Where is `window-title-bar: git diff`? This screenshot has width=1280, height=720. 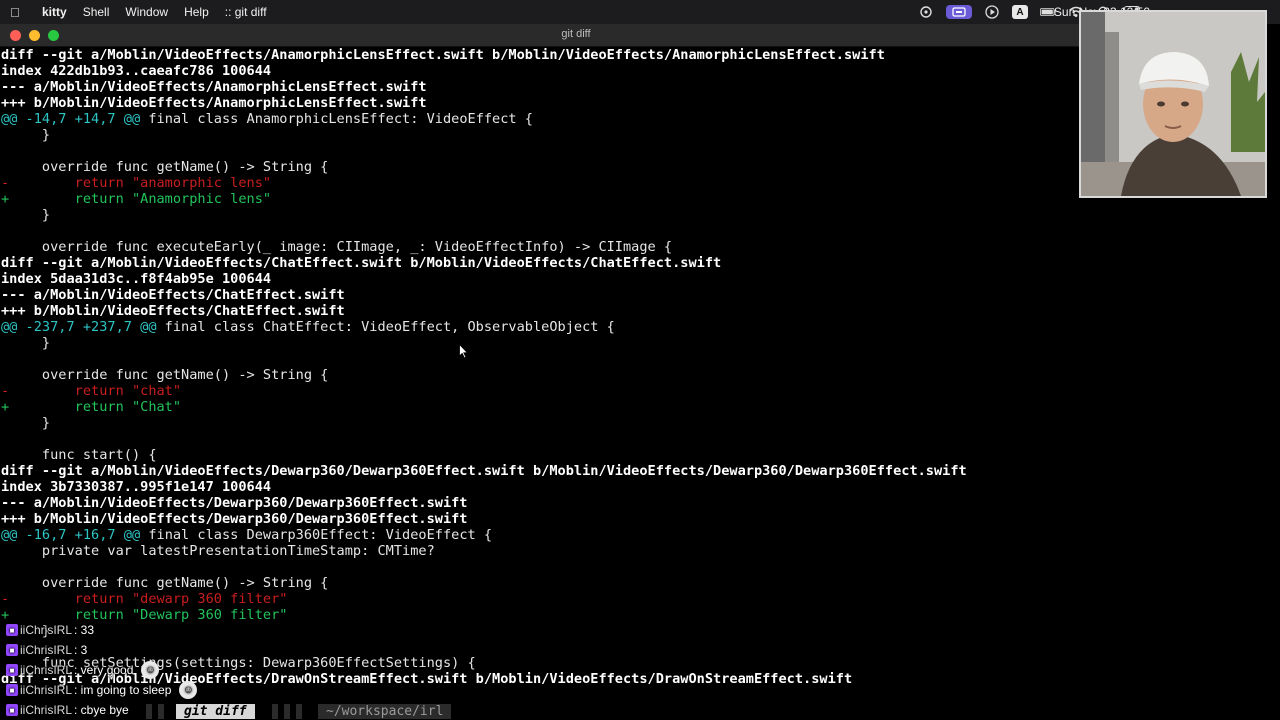 window-title-bar: git diff is located at coordinates (576, 35).